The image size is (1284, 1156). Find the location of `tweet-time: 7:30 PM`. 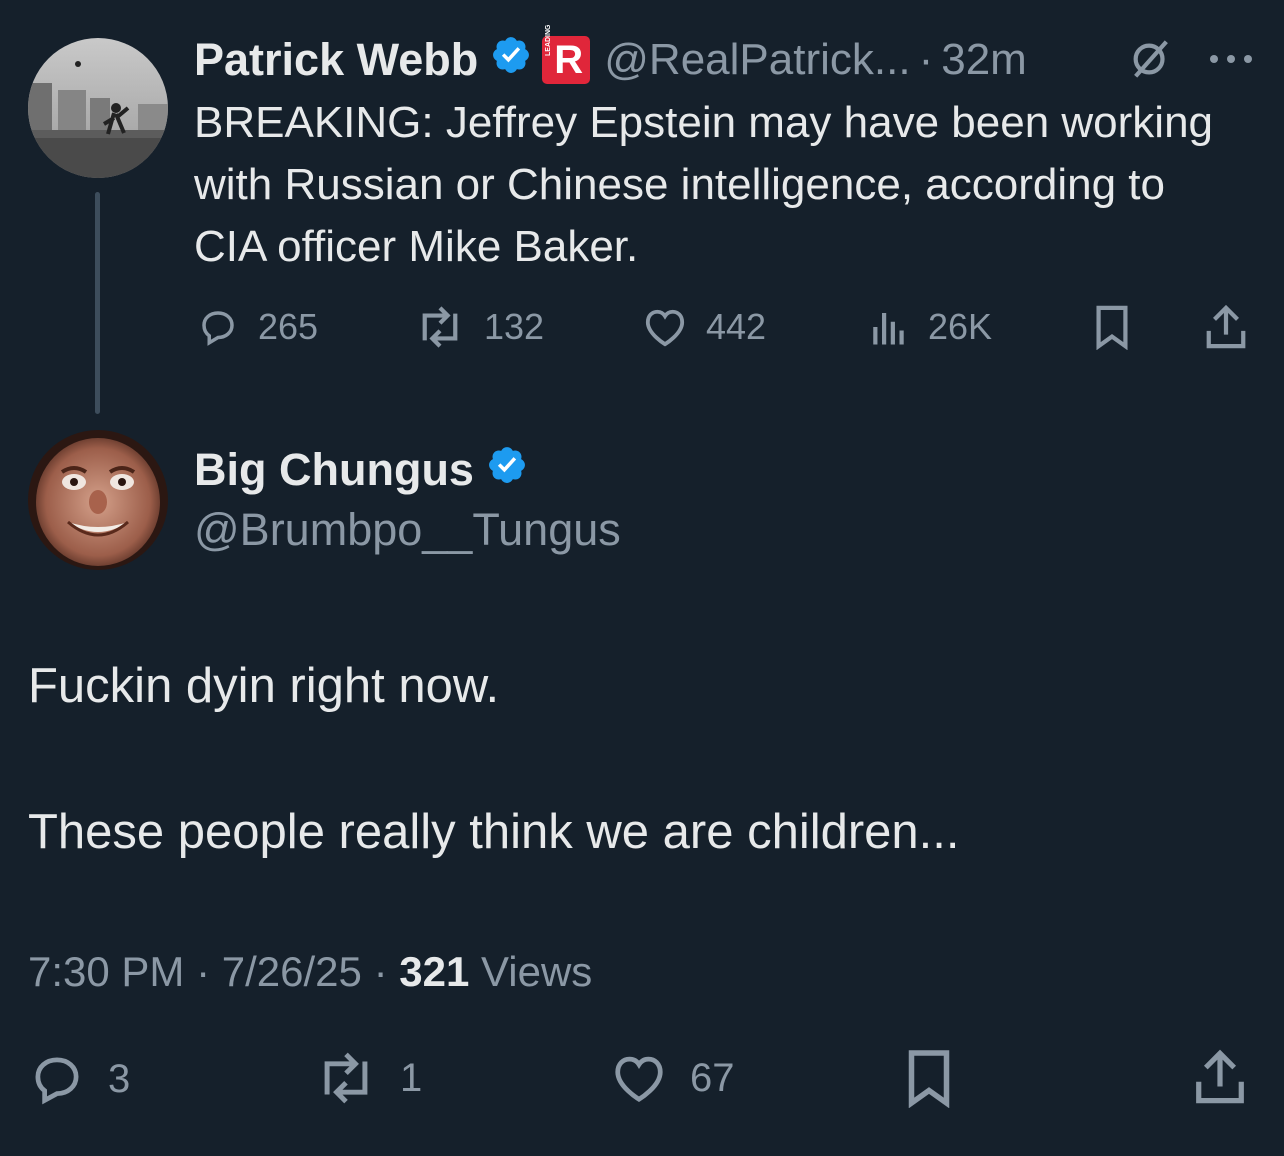

tweet-time: 7:30 PM is located at coordinates (106, 971).